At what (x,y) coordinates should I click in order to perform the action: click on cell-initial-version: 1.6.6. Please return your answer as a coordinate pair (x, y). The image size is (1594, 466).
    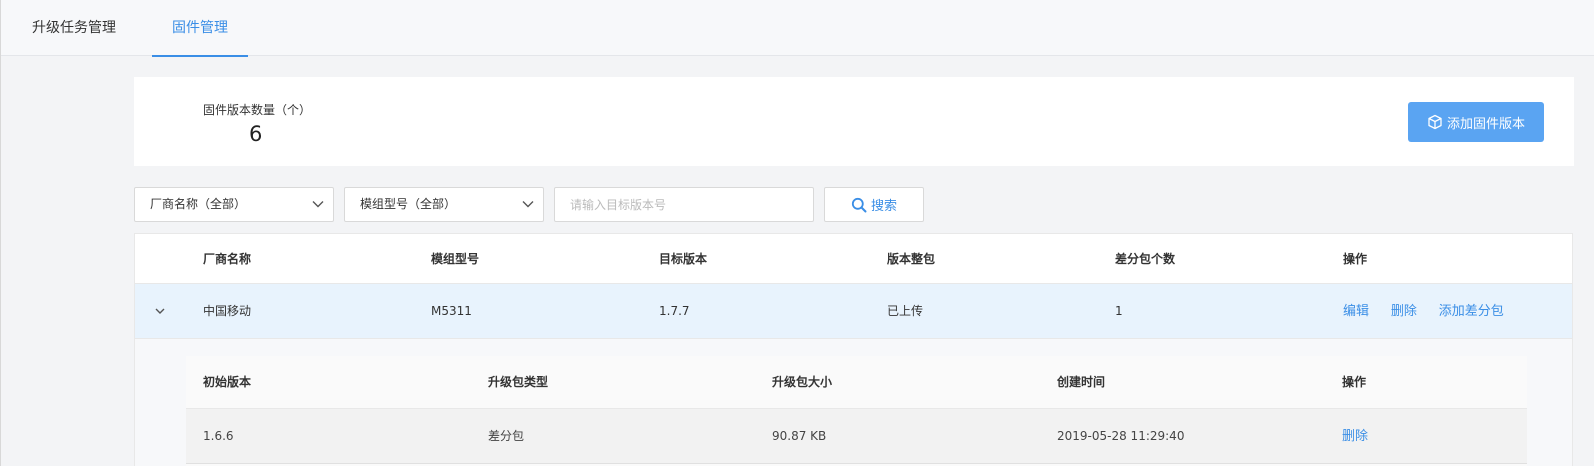
    Looking at the image, I should click on (218, 436).